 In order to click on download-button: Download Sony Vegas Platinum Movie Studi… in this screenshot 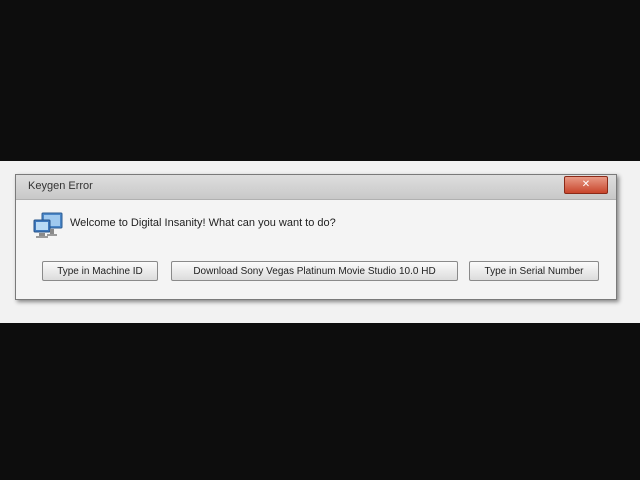, I will do `click(314, 271)`.